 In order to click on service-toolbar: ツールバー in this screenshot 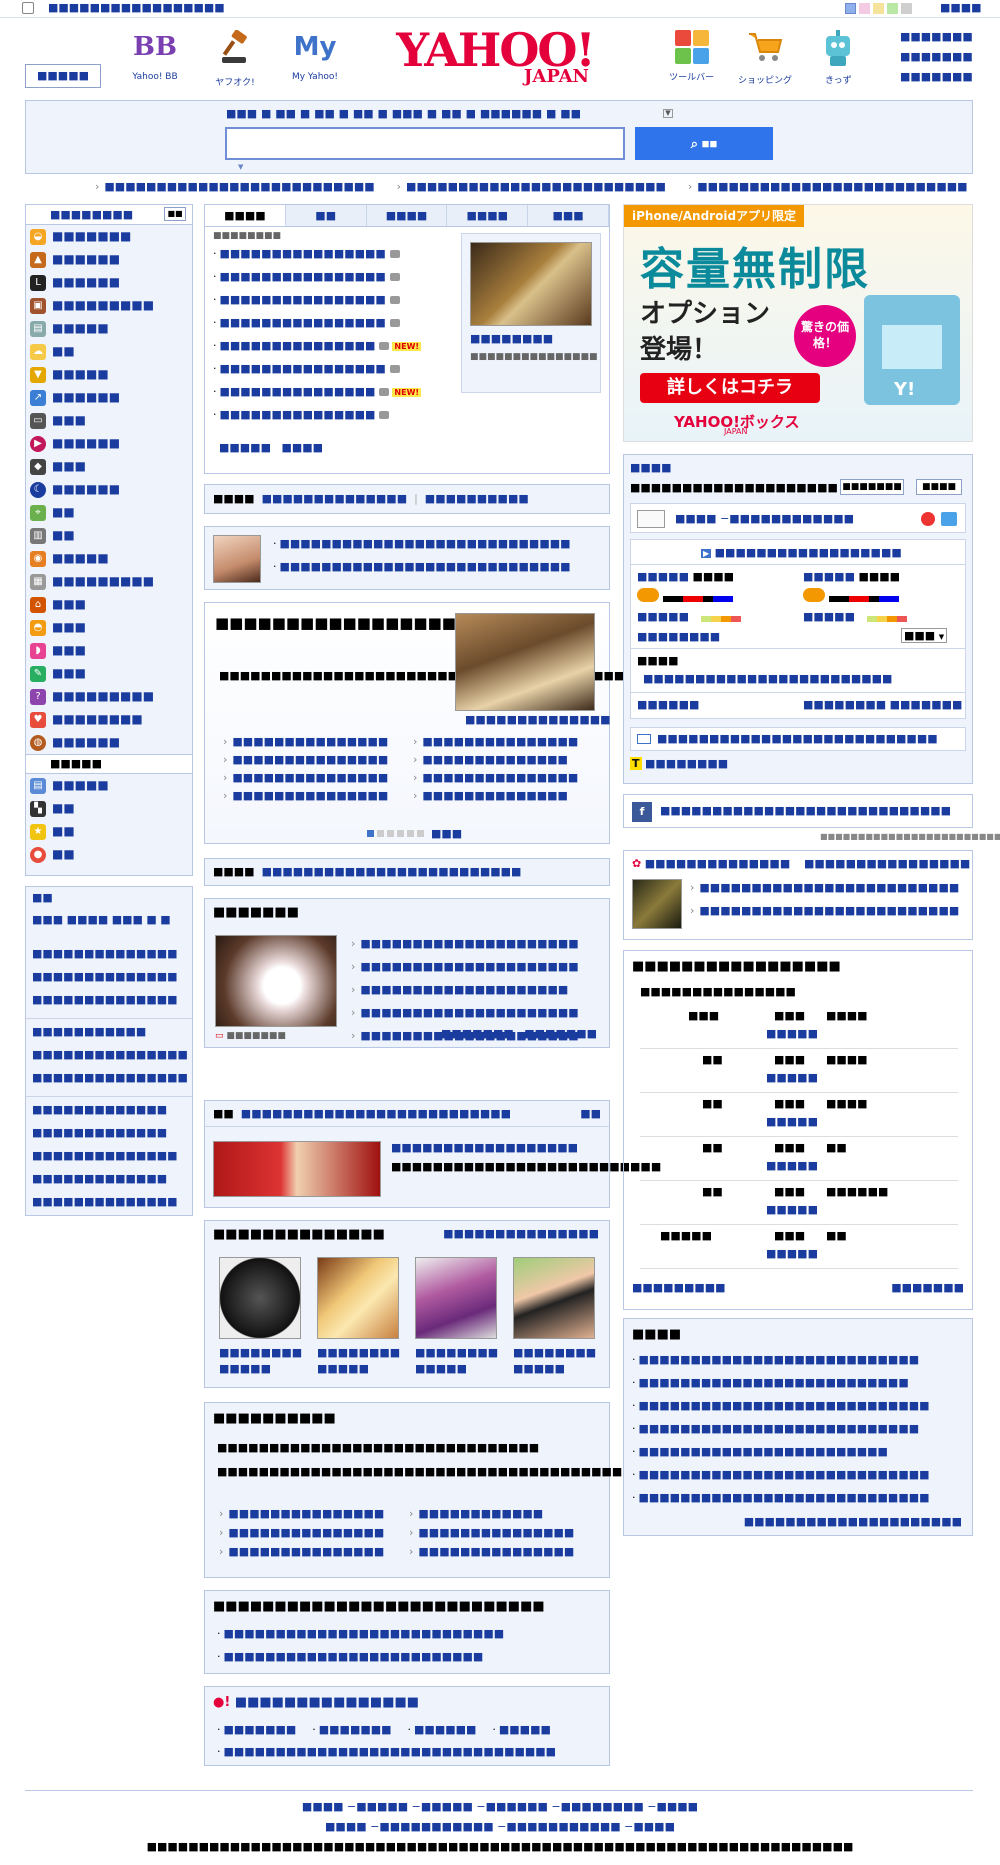, I will do `click(691, 61)`.